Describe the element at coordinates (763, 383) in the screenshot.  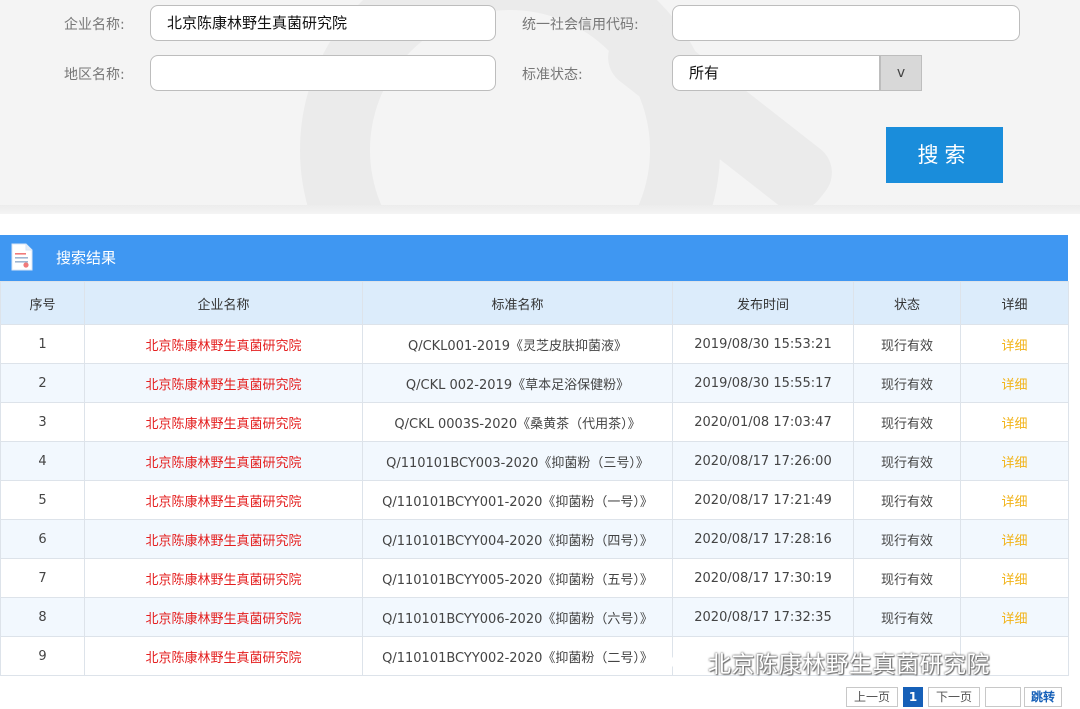
I see `publish-date-cell: 2019/08/30 15:55:17` at that location.